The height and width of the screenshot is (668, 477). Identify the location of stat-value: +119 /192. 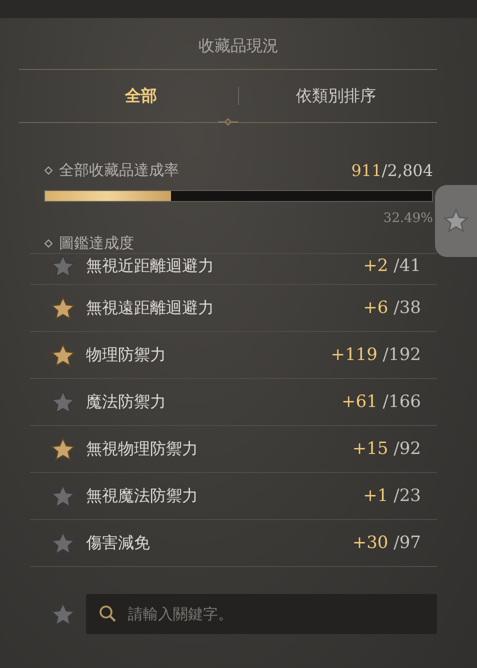
(375, 355).